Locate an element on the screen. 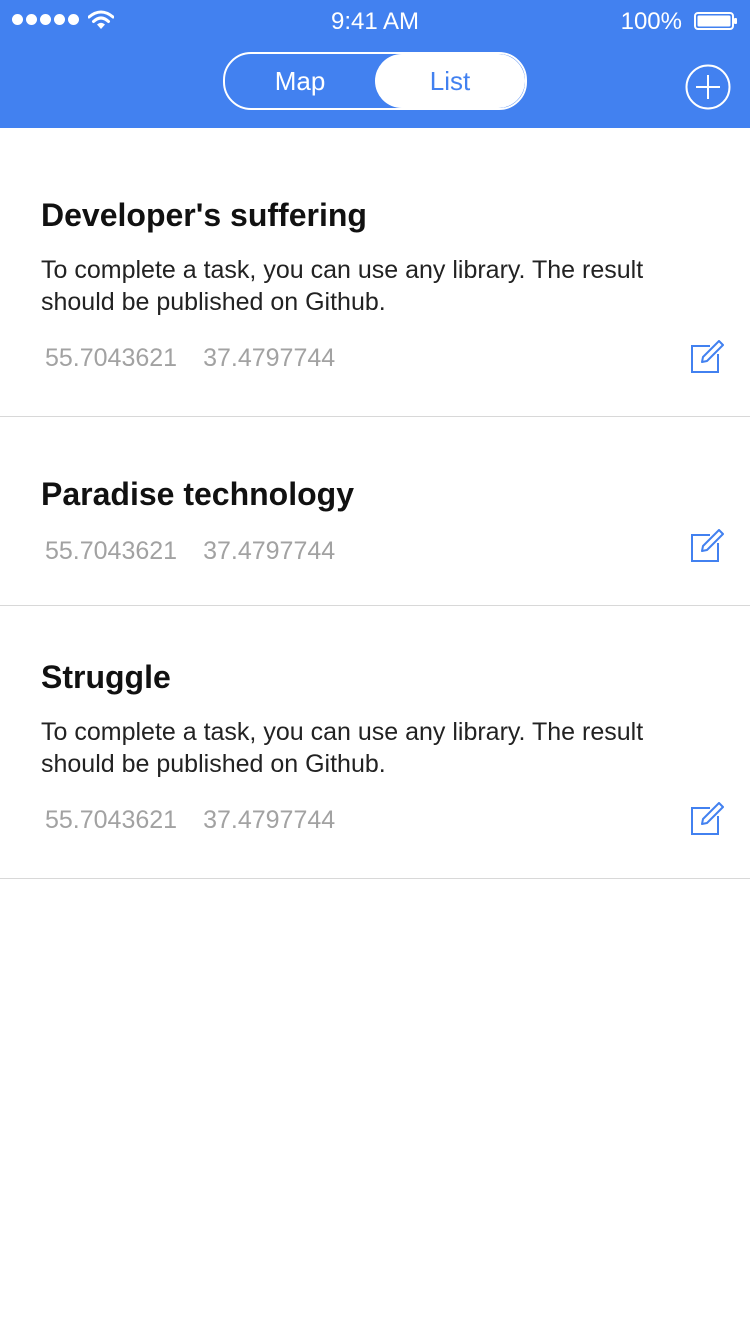 The height and width of the screenshot is (1334, 750). view-mode-segmented-control: Map List is located at coordinates (375, 81).